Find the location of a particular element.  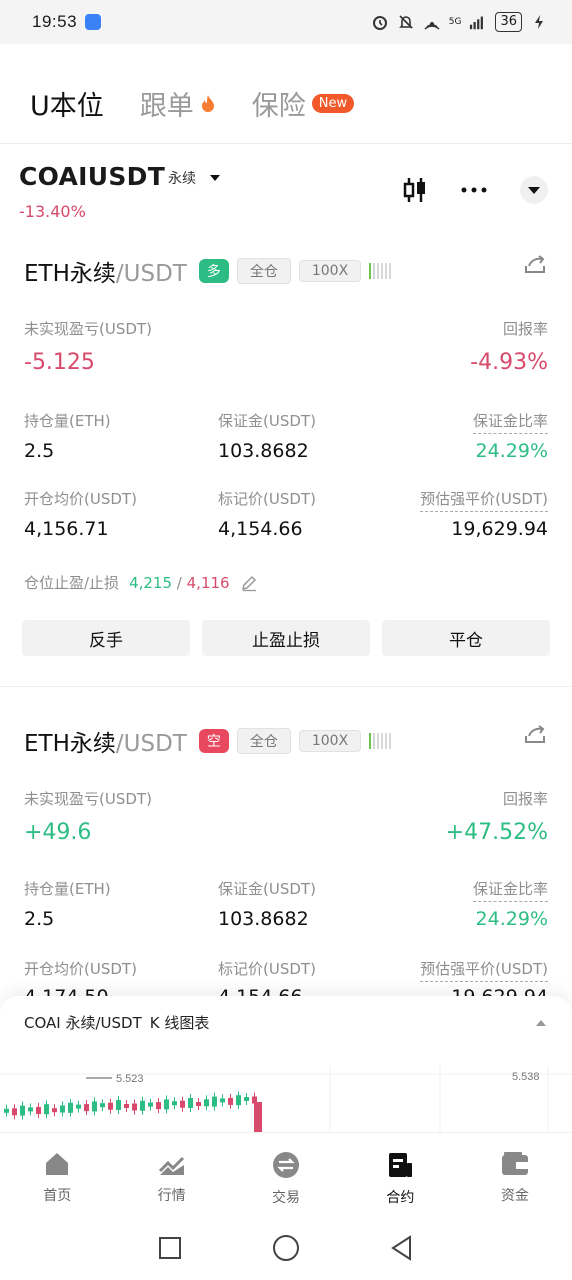

system-nav-bar is located at coordinates (286, 1248).